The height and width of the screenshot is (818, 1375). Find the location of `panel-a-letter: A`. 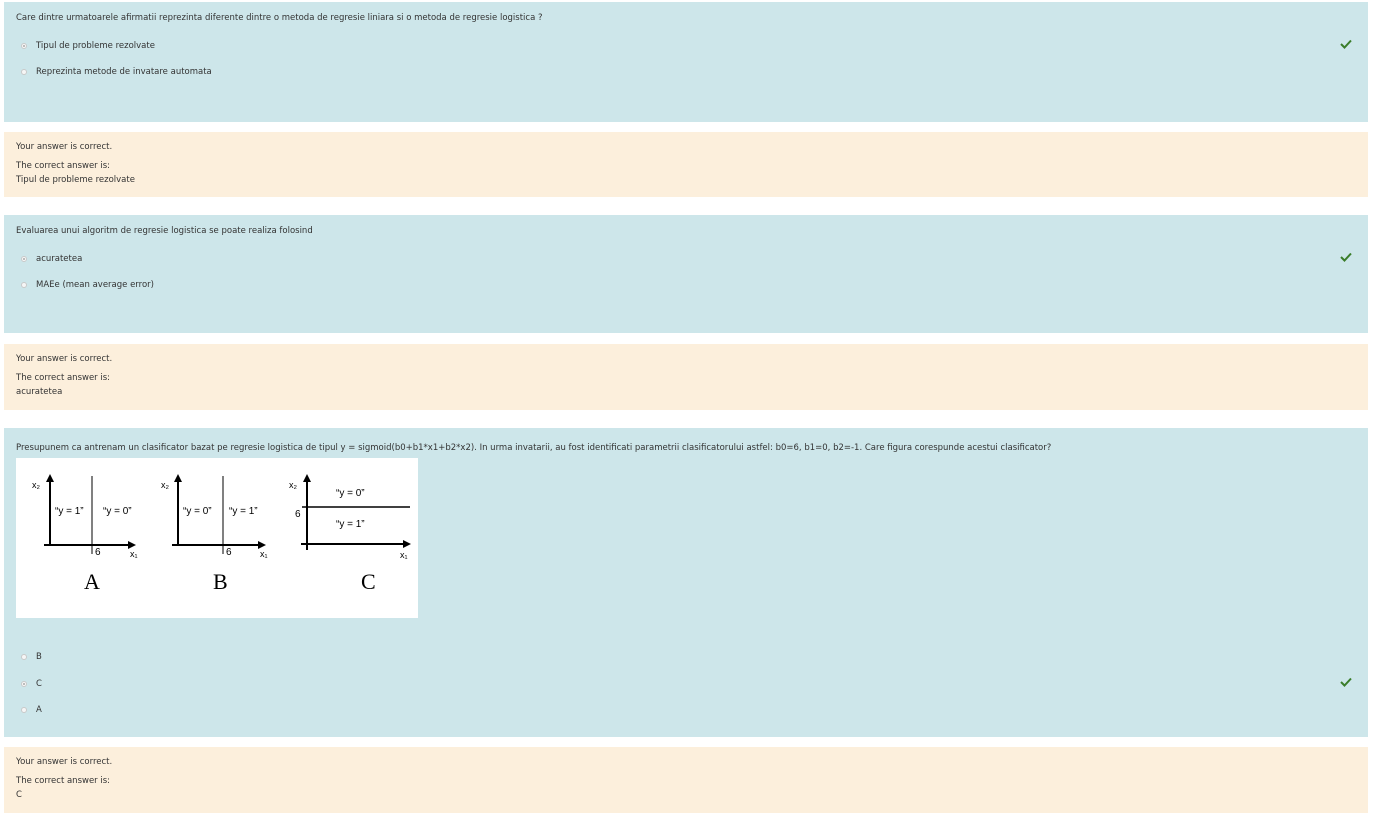

panel-a-letter: A is located at coordinates (92, 581).